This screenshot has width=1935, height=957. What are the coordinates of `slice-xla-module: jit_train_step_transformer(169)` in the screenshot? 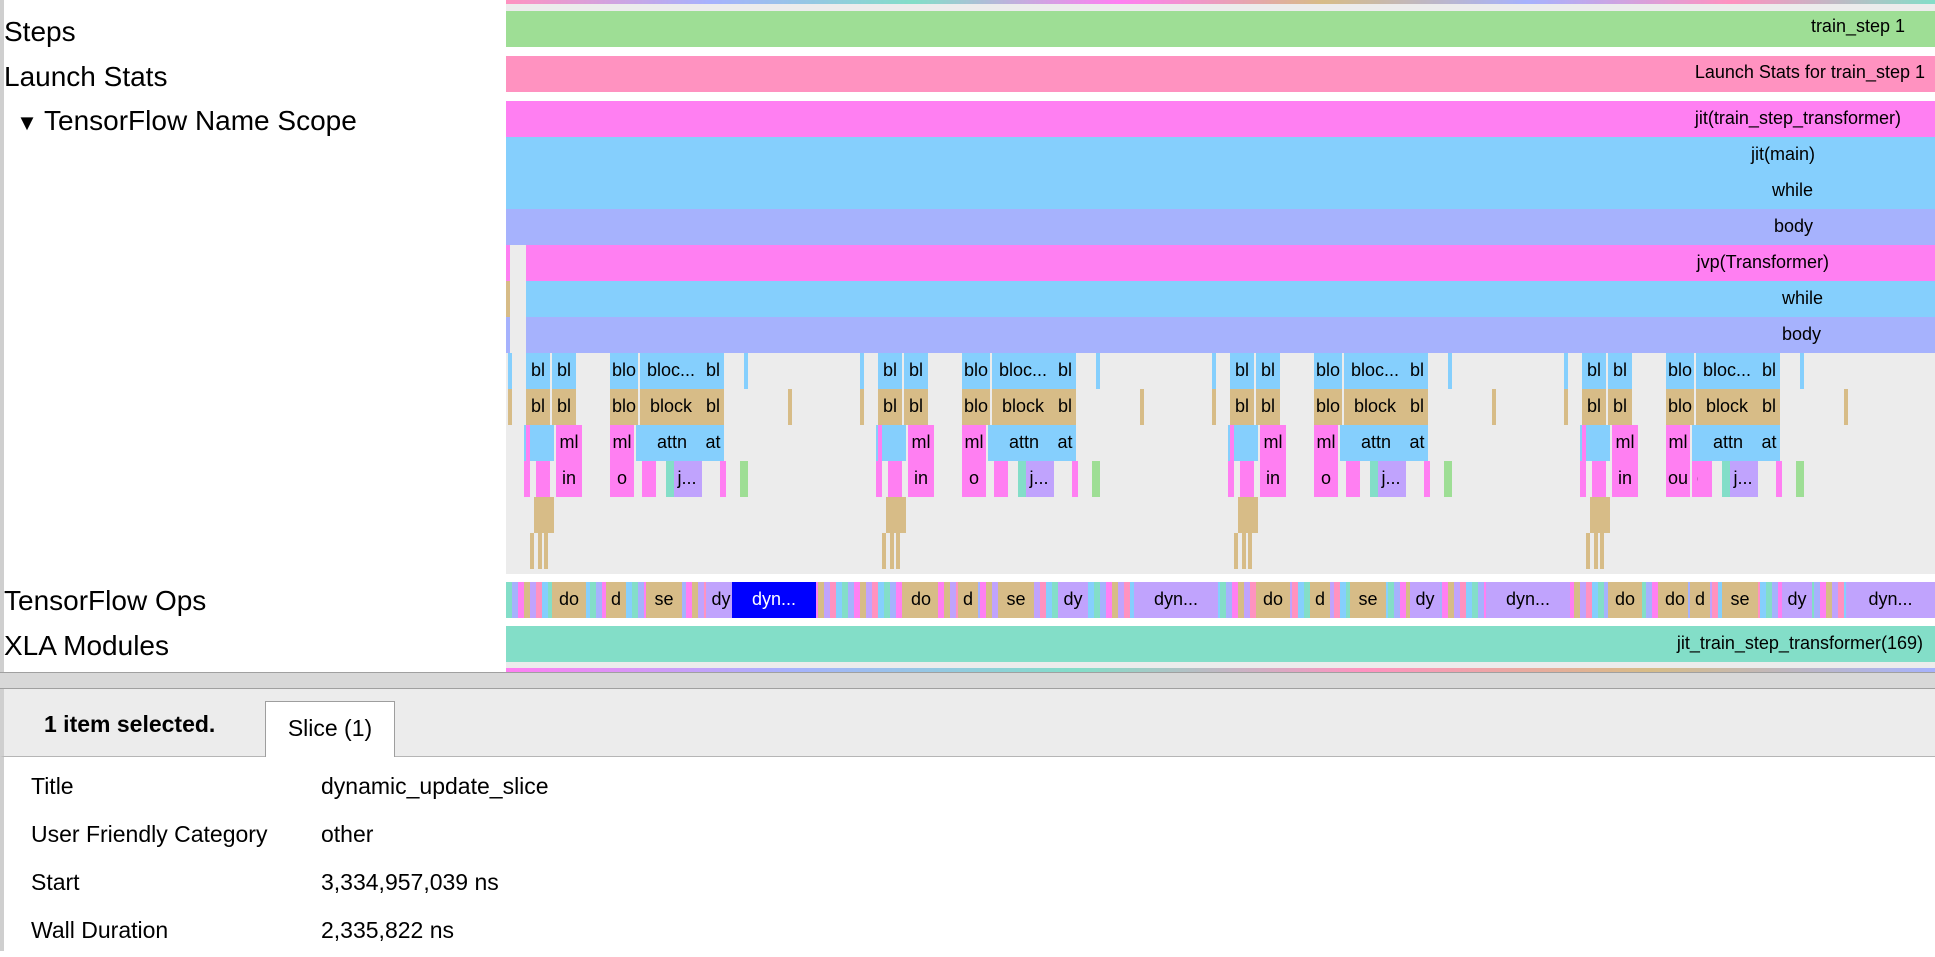 It's located at (1220, 644).